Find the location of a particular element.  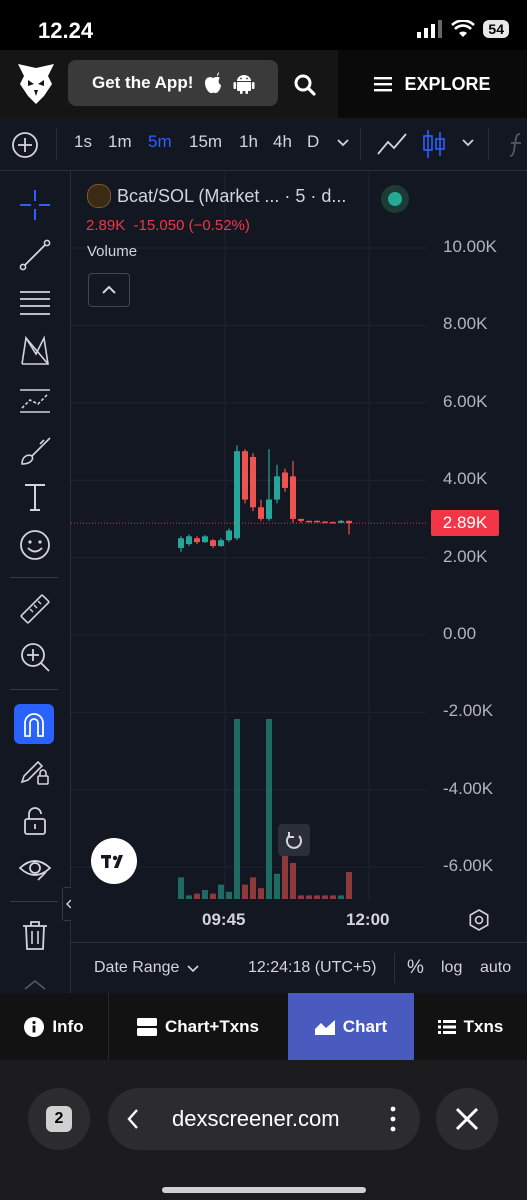

emoji-tool is located at coordinates (35, 545).